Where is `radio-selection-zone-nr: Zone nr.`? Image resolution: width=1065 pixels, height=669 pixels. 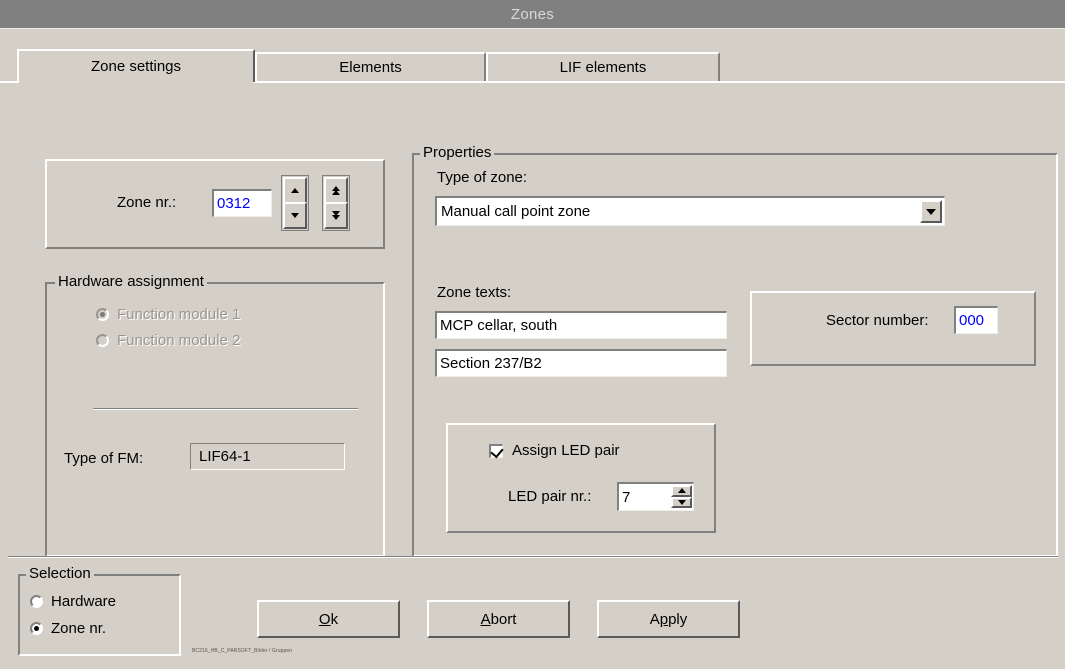 radio-selection-zone-nr: Zone nr. is located at coordinates (68, 628).